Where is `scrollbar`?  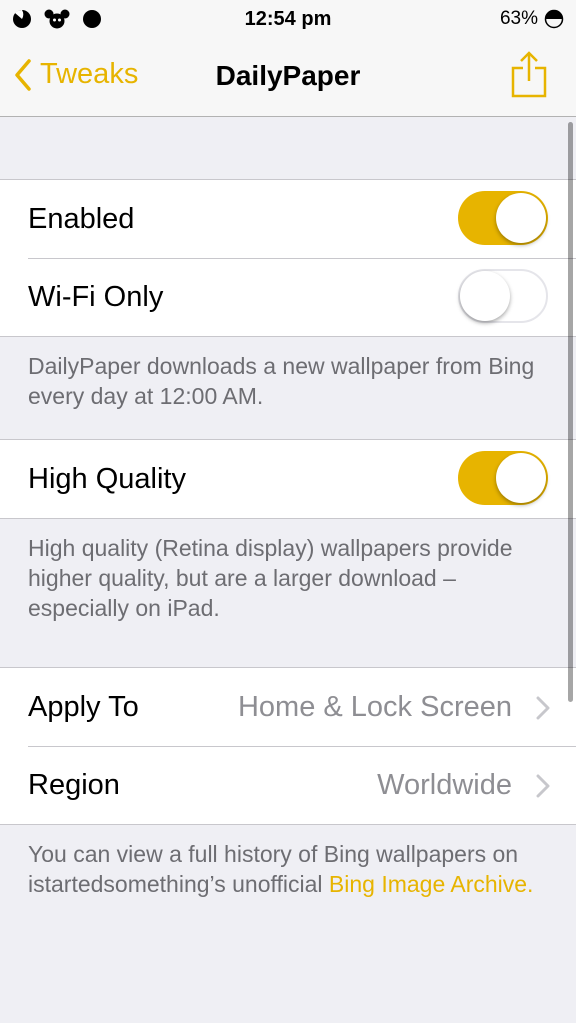
scrollbar is located at coordinates (570, 412).